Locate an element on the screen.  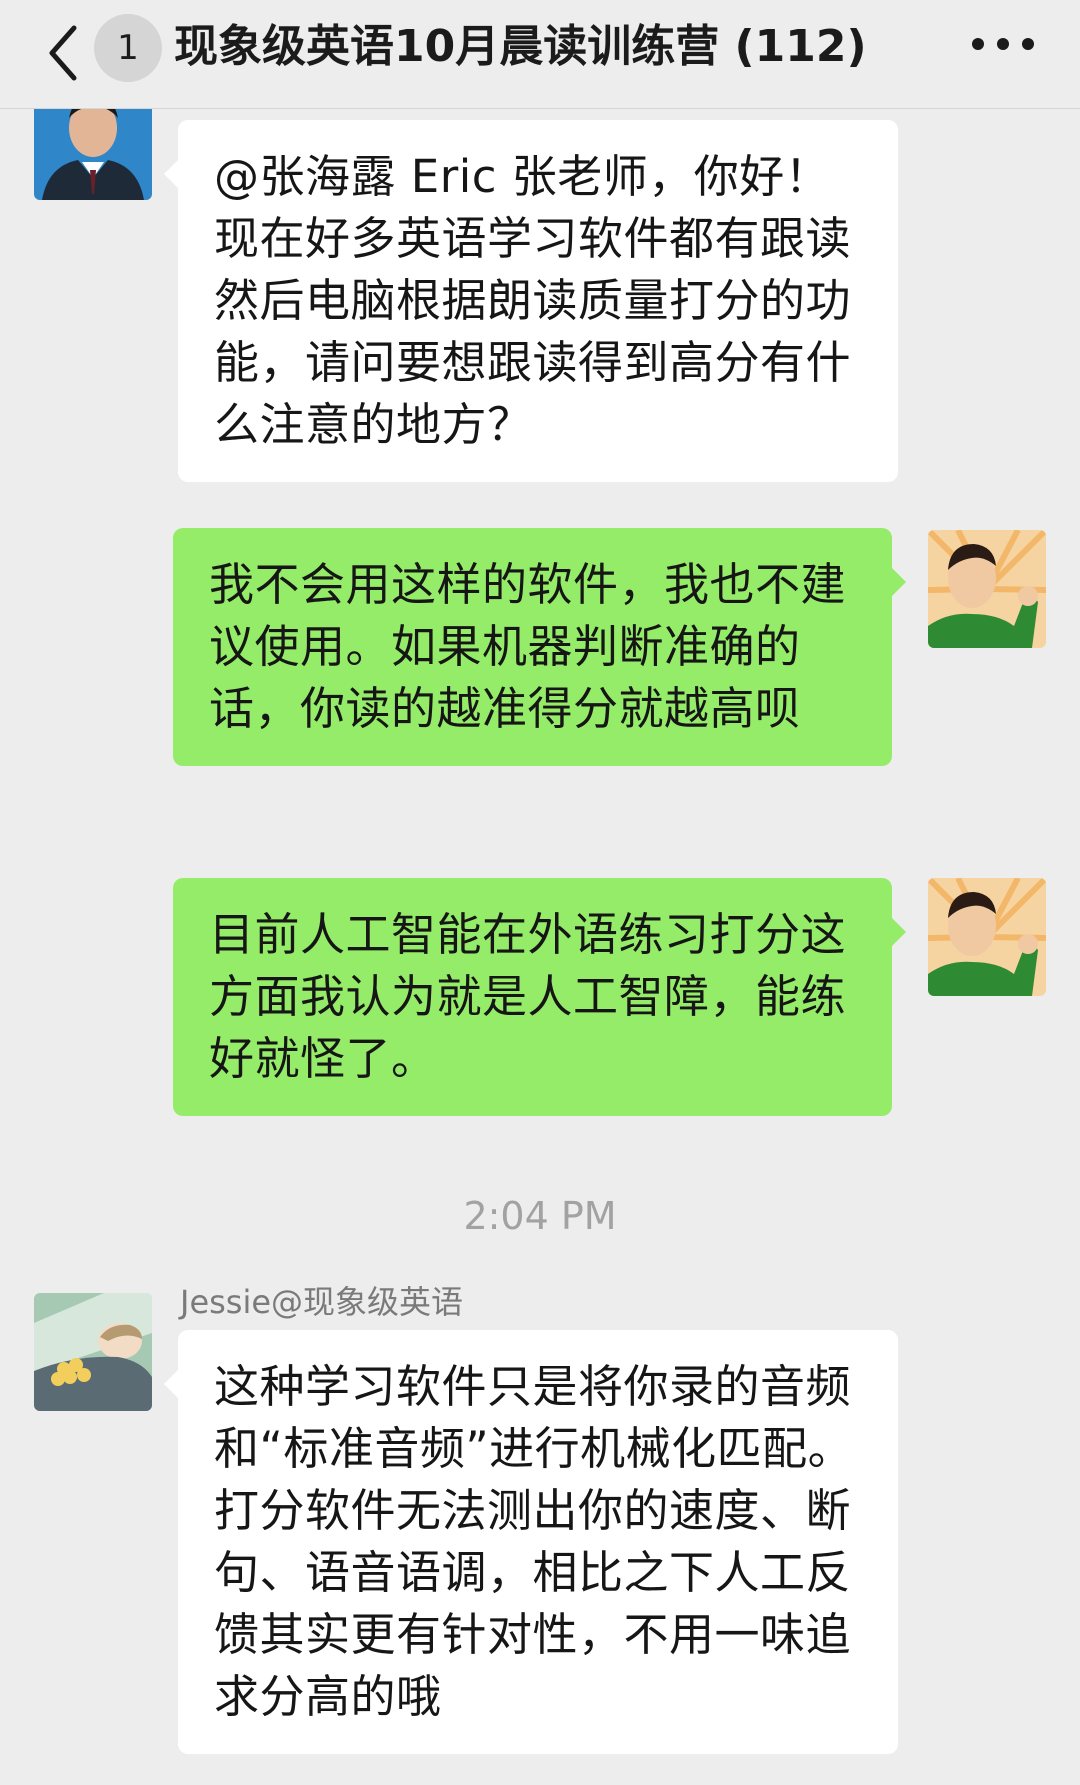
message-text: 我不会用这样的软件，我也不建议使用。如果机器判断准确的话，你读的越准得分就越高呗 is located at coordinates (528, 646).